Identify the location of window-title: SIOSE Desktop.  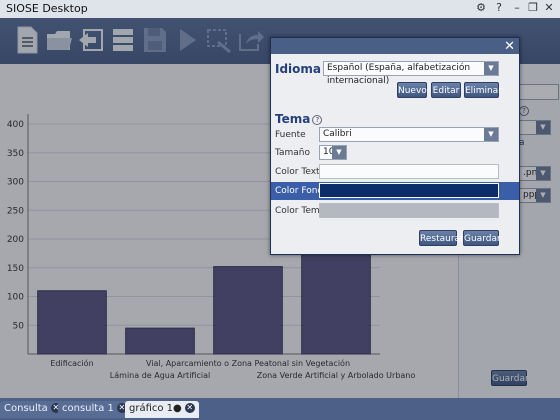
(47, 8).